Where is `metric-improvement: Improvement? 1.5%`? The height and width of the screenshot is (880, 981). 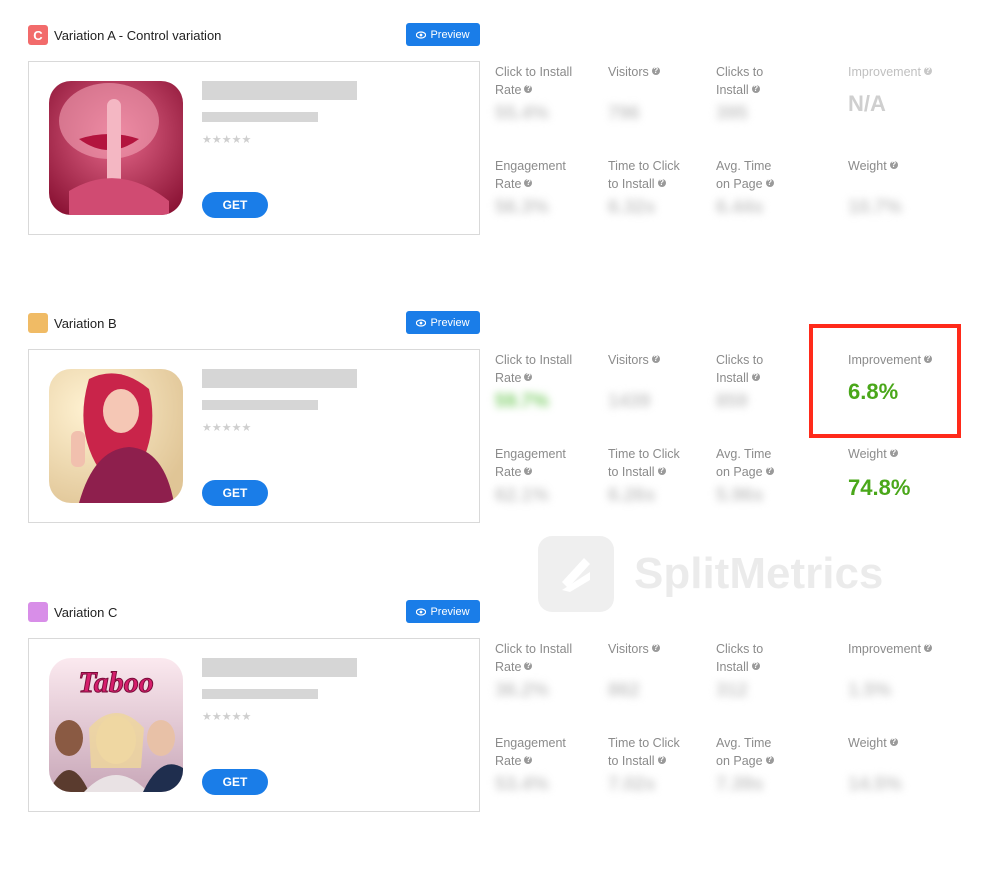
metric-improvement: Improvement? 1.5% is located at coordinates (908, 671).